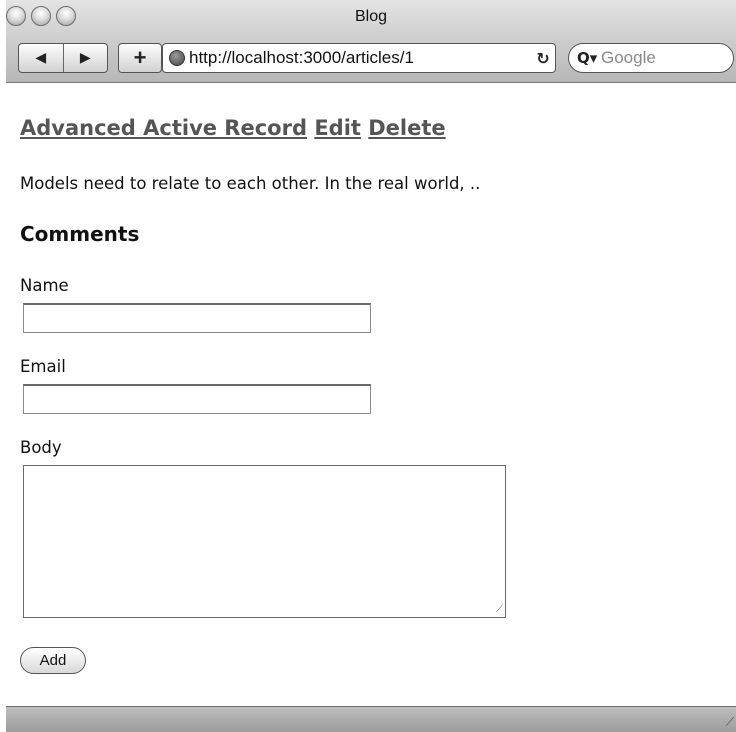  I want to click on body-label: Body, so click(41, 447).